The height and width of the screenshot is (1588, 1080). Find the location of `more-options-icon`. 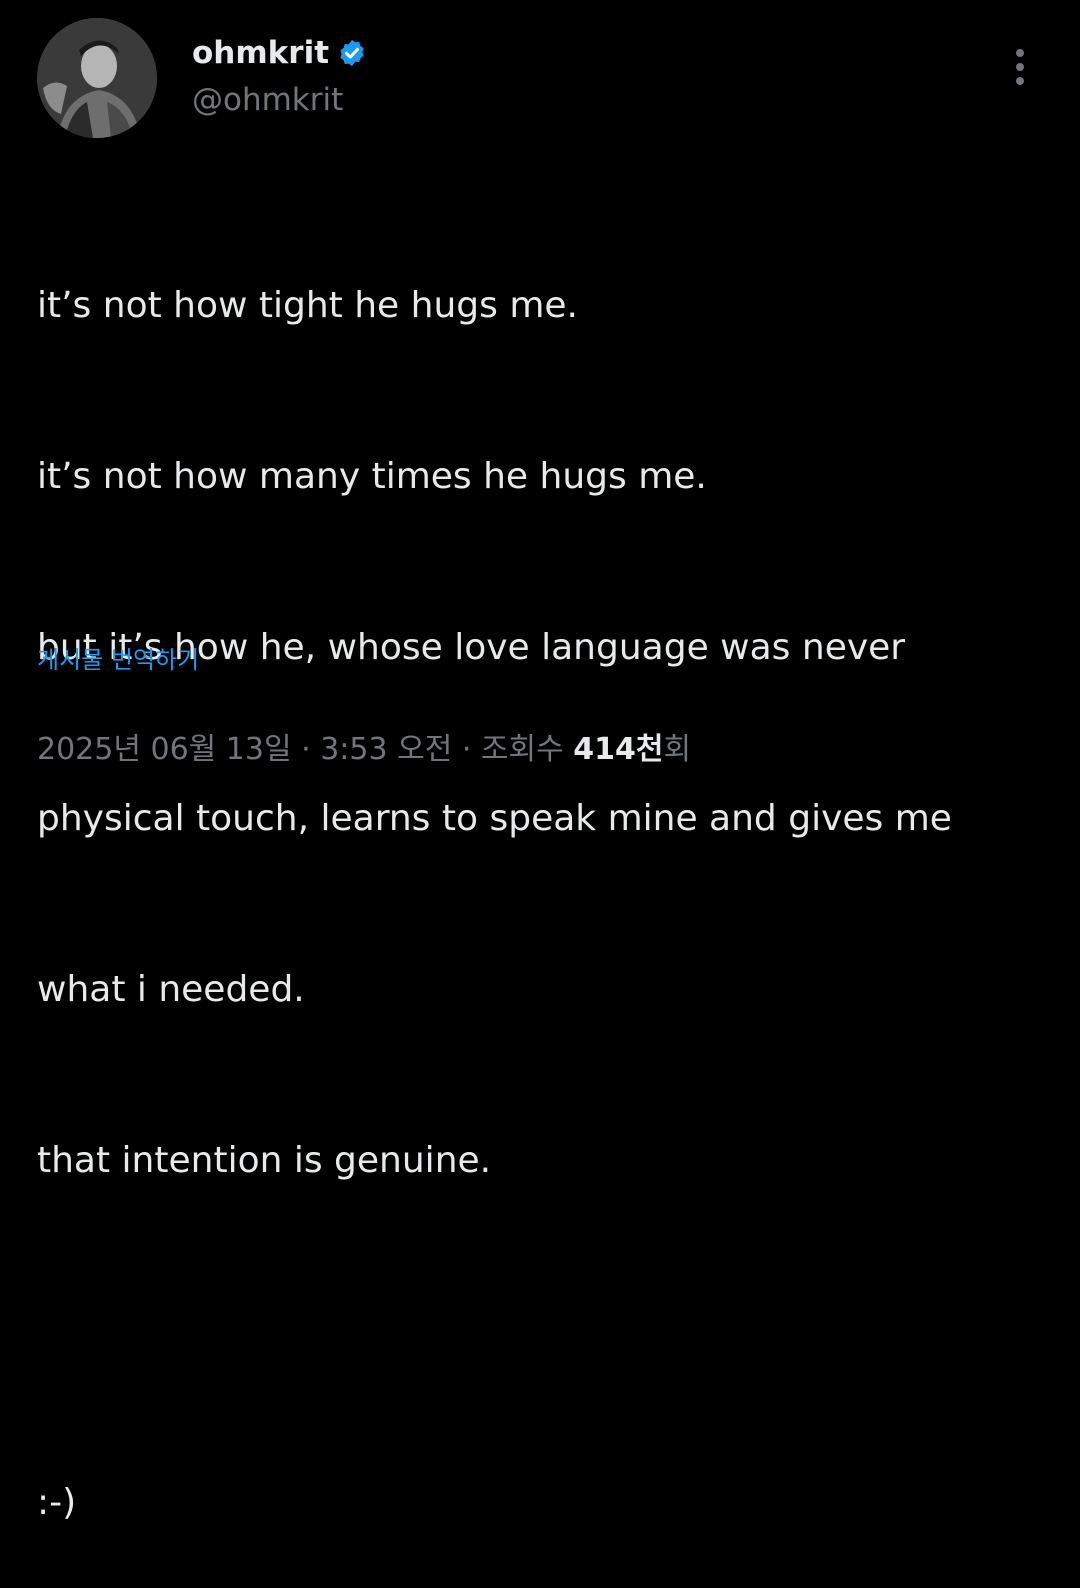

more-options-icon is located at coordinates (1020, 67).